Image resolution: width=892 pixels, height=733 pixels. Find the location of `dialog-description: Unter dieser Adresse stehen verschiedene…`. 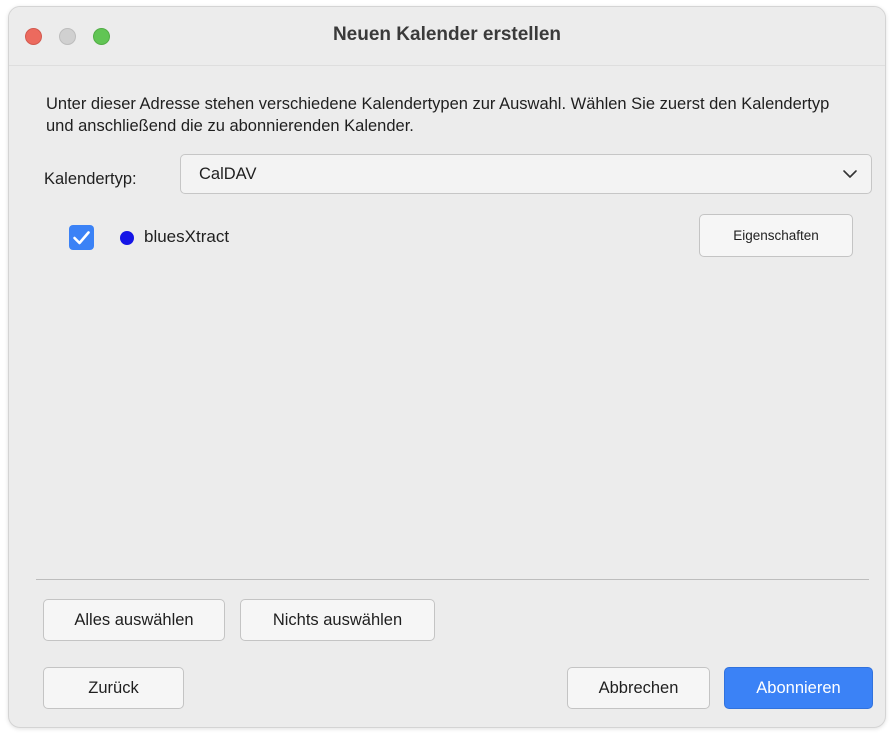

dialog-description: Unter dieser Adresse stehen verschiedene… is located at coordinates (438, 115).